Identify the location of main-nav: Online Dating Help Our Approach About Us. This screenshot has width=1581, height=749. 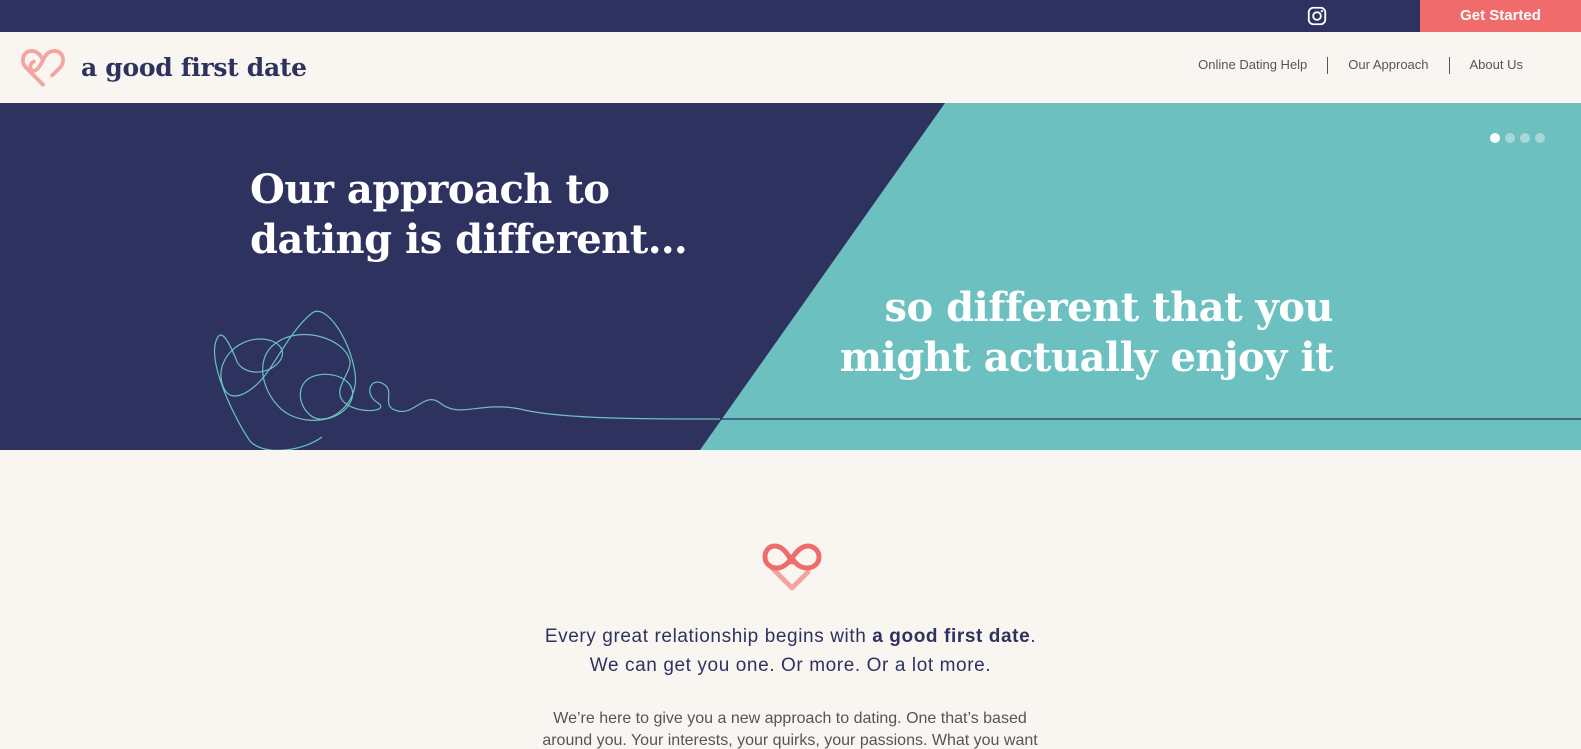
(1360, 65).